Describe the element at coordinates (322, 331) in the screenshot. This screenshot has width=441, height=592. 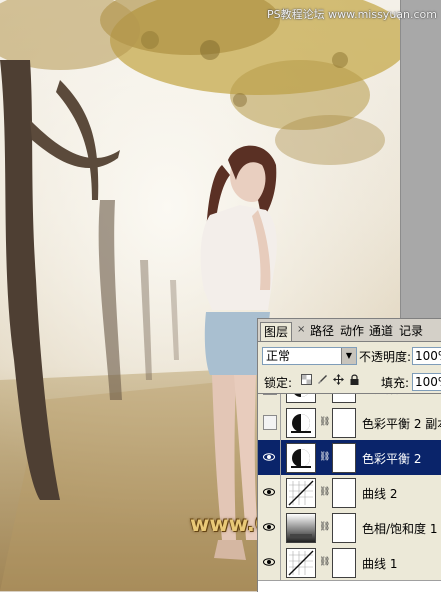
I see `tab-paths: 路径` at that location.